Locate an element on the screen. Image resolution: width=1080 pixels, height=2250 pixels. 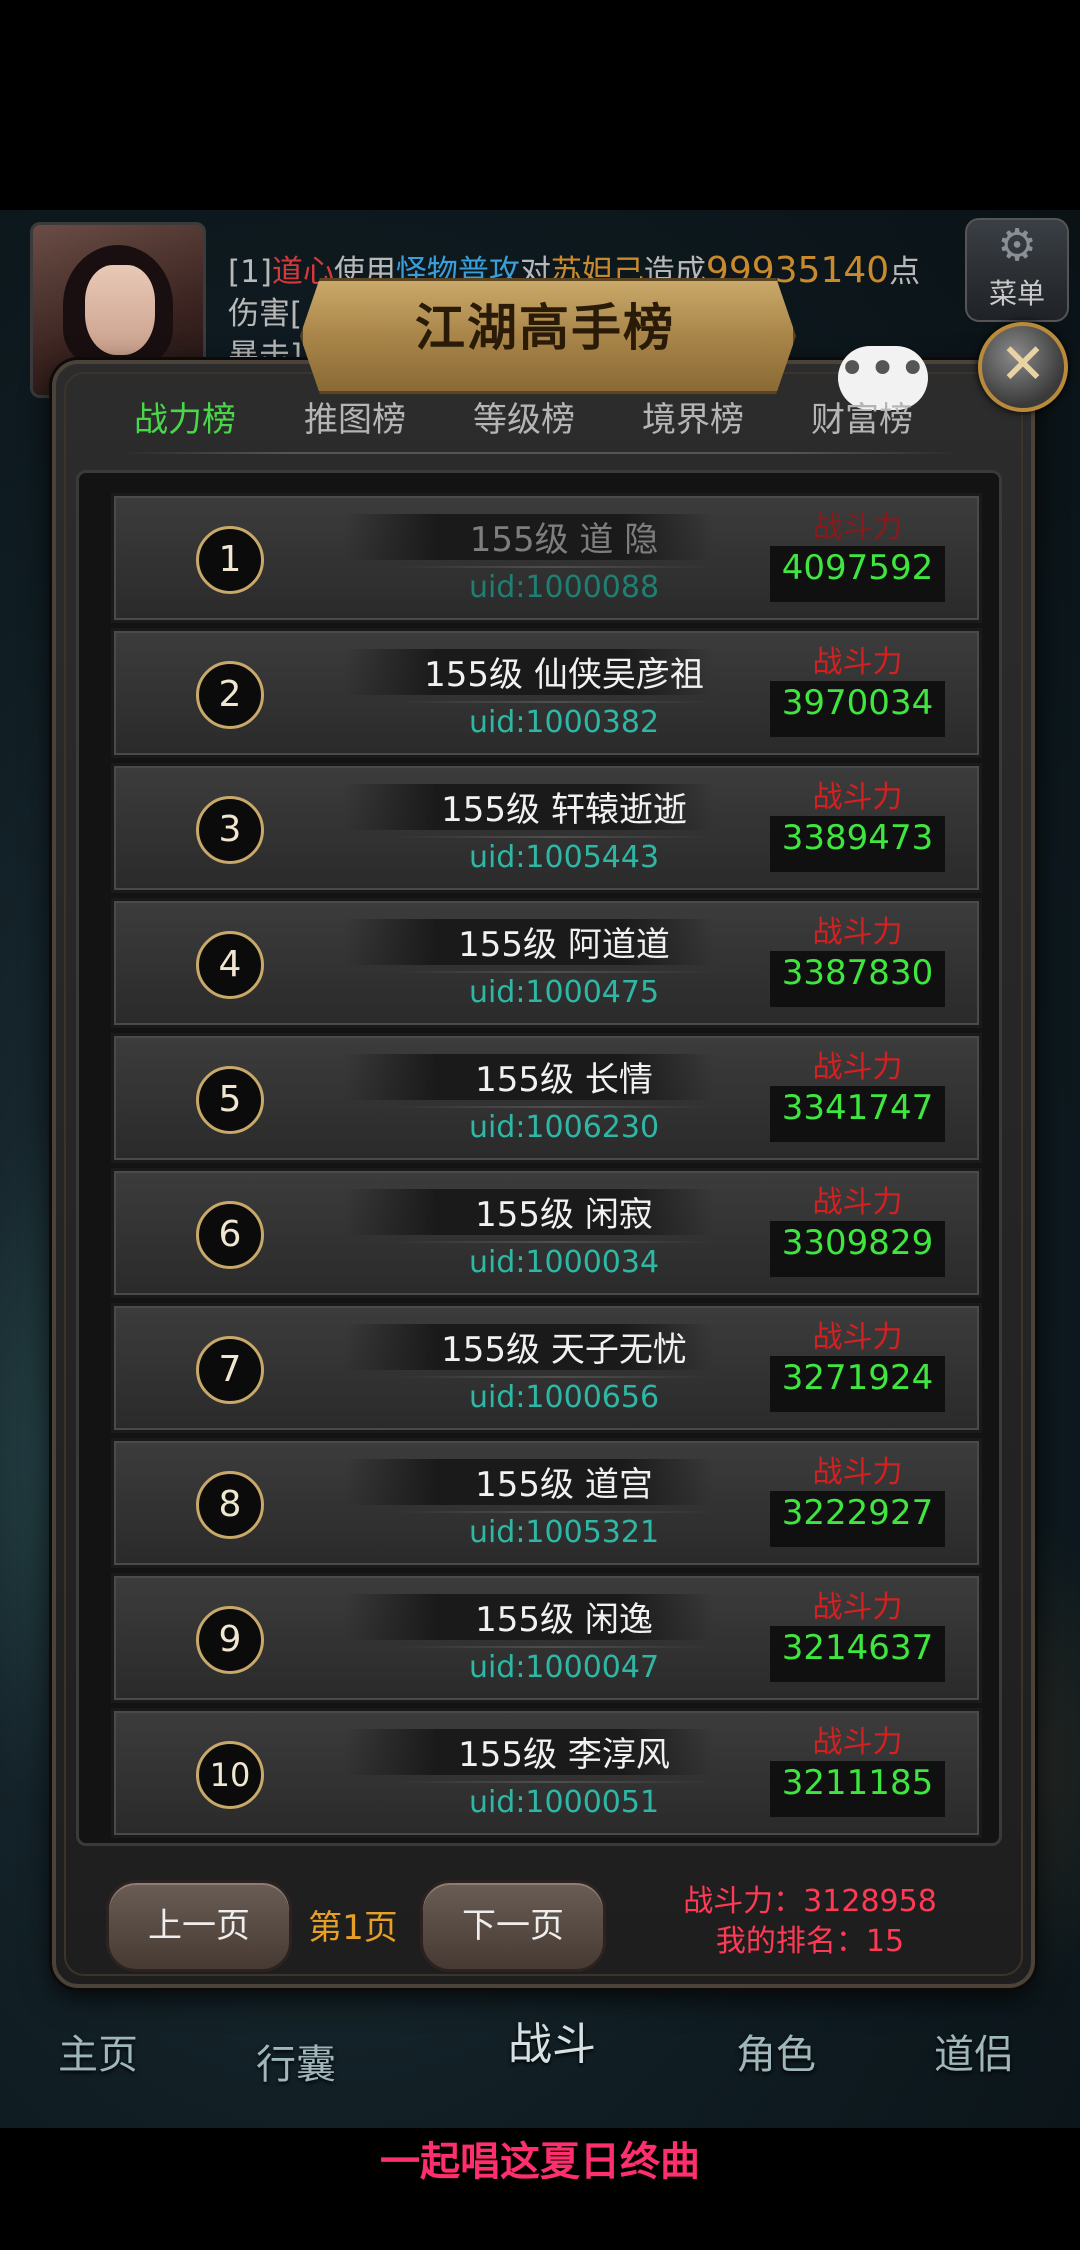
lyric-caption: 一起唱这夏日终曲 is located at coordinates (540, 2190).